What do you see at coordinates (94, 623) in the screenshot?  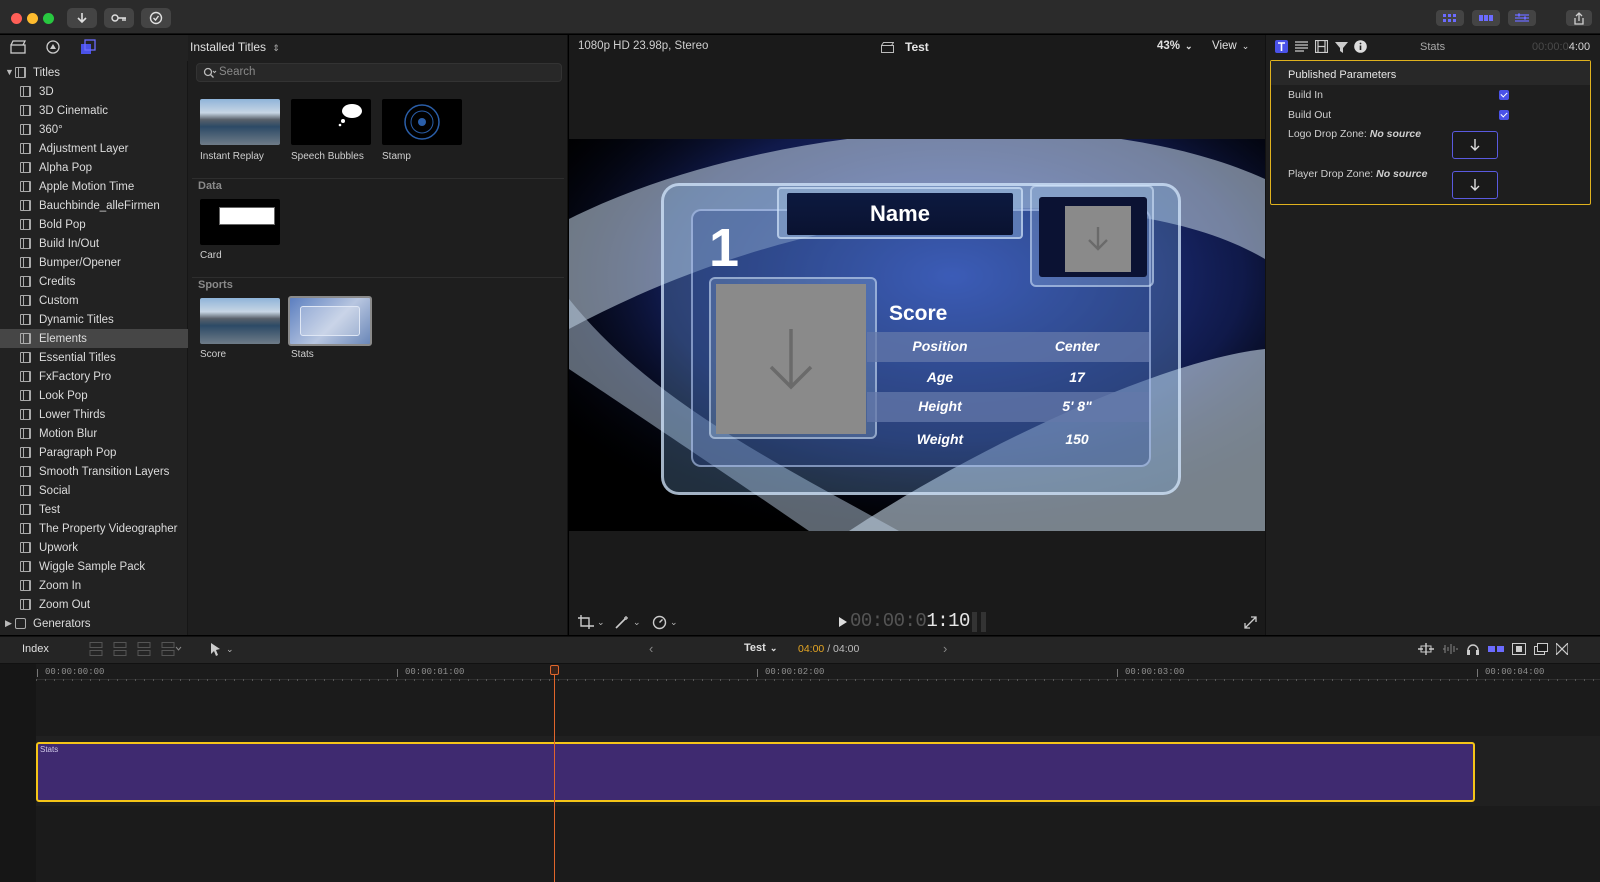 I see `sidebar-item-generators: ▶ Generators` at bounding box center [94, 623].